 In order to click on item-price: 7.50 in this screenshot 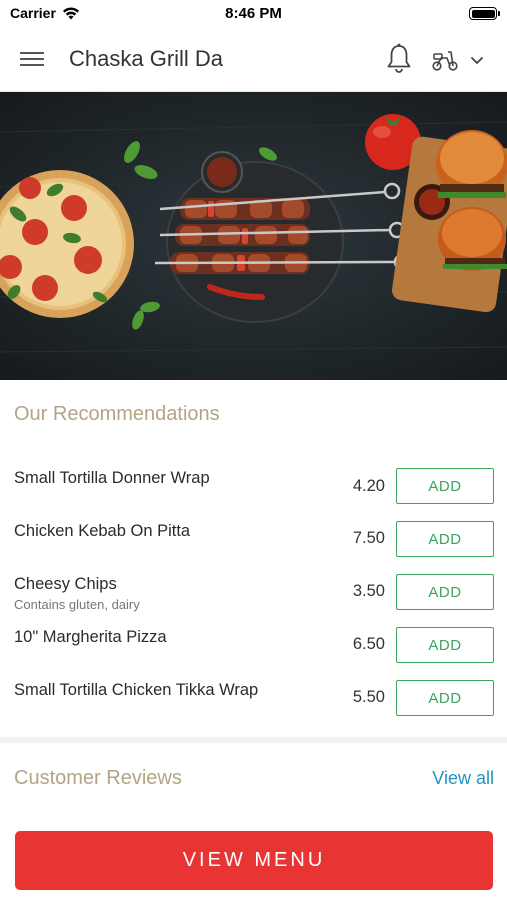, I will do `click(368, 538)`.